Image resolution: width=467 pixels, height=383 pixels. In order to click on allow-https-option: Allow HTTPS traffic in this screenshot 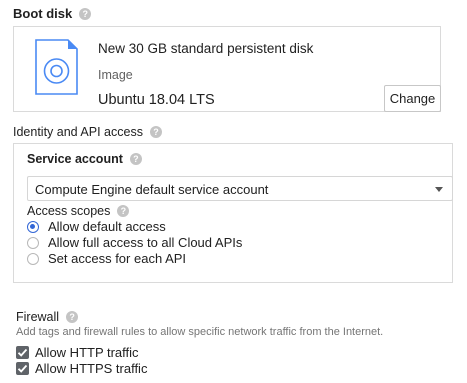, I will do `click(81, 368)`.